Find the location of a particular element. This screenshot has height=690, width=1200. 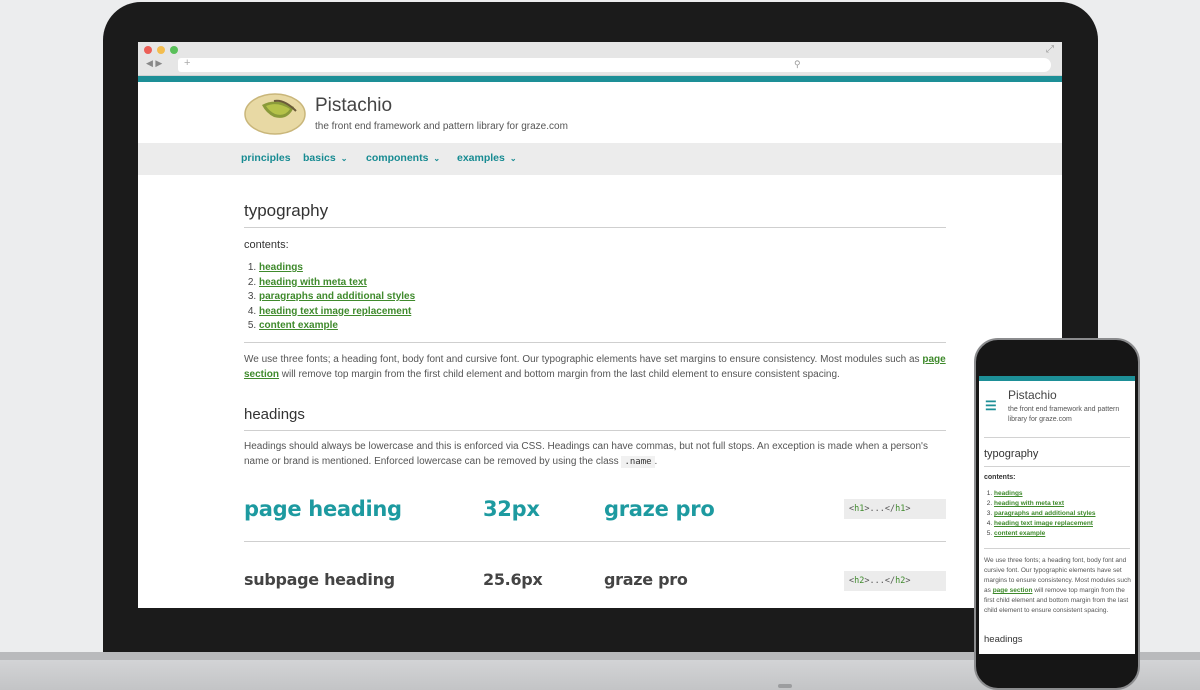

nav-item-label: basics is located at coordinates (319, 158).